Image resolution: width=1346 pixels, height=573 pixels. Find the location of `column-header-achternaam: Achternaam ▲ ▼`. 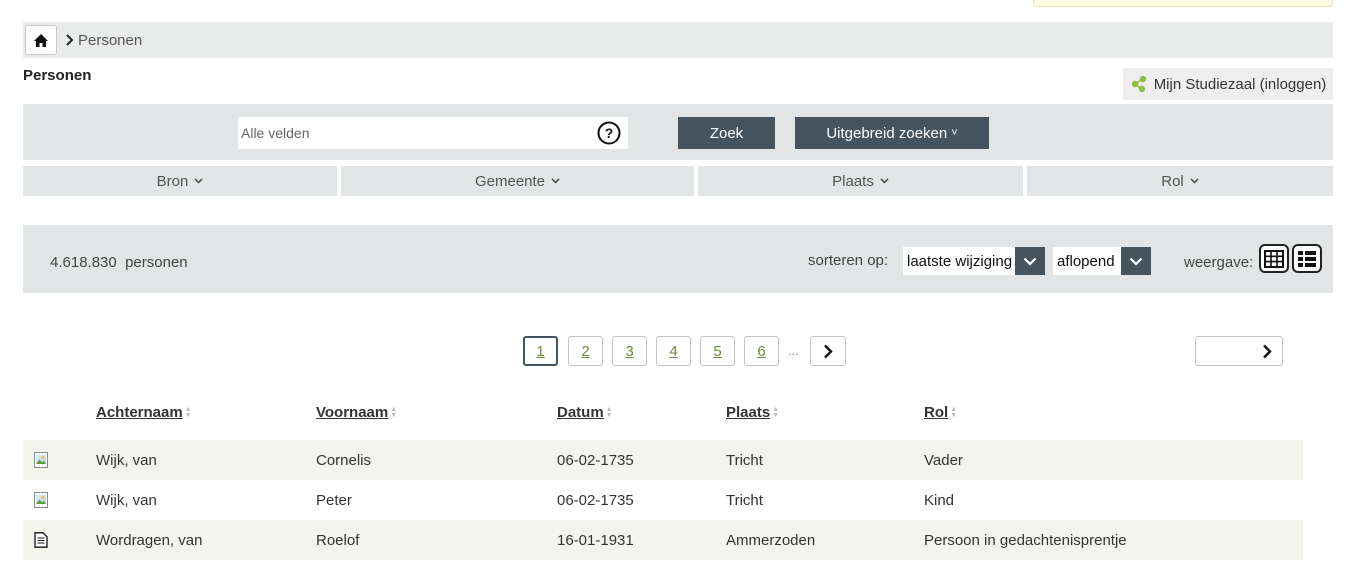

column-header-achternaam: Achternaam ▲ ▼ is located at coordinates (144, 412).